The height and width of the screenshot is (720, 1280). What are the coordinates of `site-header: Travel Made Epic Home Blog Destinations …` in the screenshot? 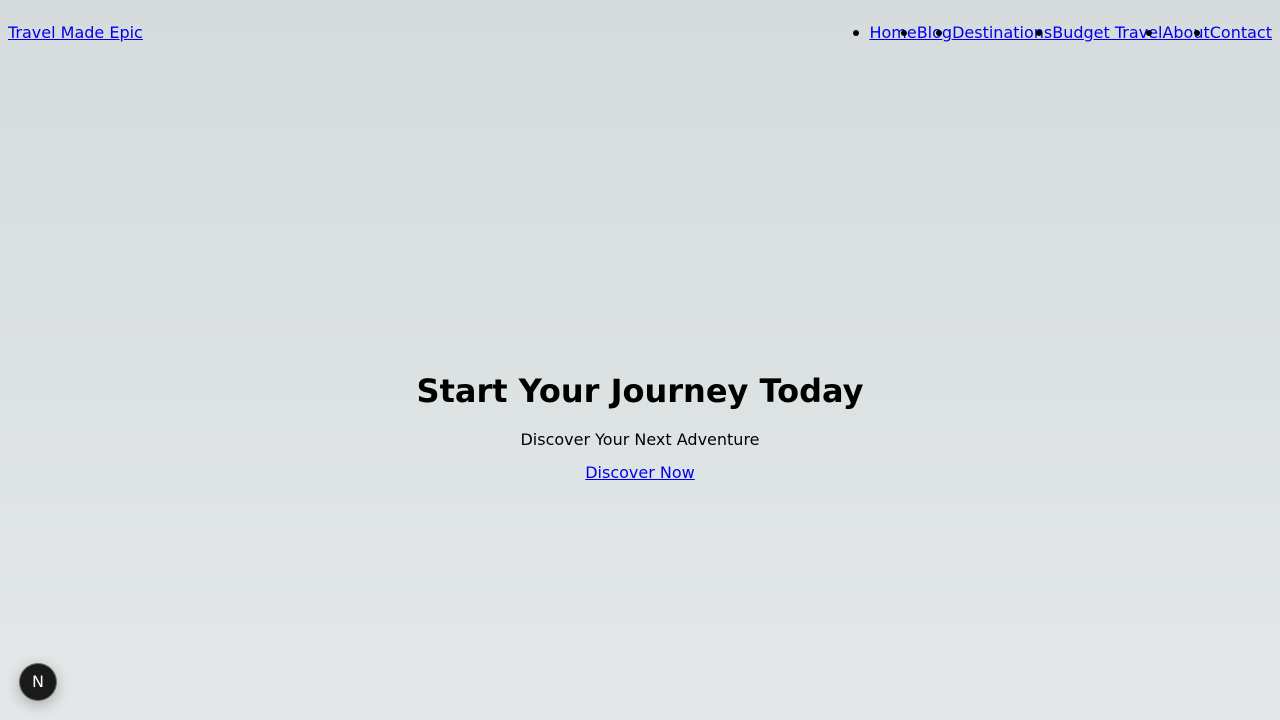 It's located at (640, 33).